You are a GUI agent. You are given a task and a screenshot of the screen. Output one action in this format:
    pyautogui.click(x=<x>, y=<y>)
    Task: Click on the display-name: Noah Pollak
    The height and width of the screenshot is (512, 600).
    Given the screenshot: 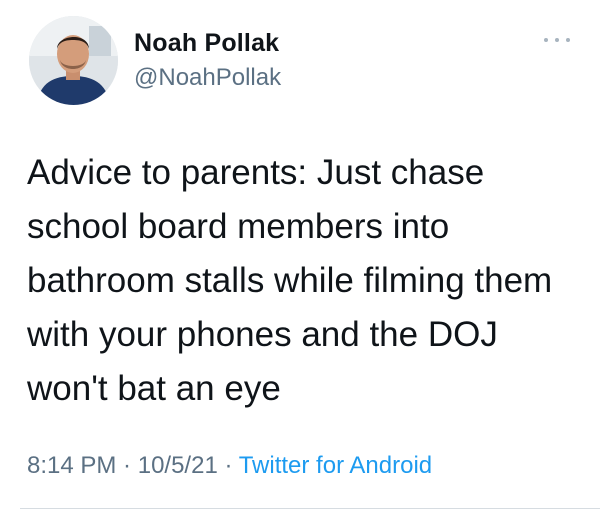 What is the action you would take?
    pyautogui.click(x=206, y=43)
    